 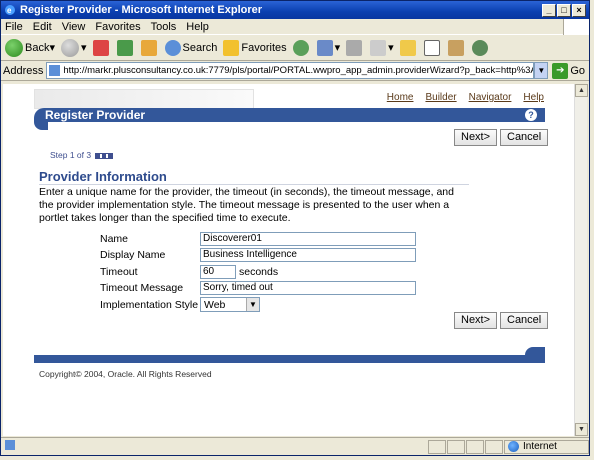 I want to click on mail-button: ▾, so click(x=328, y=47).